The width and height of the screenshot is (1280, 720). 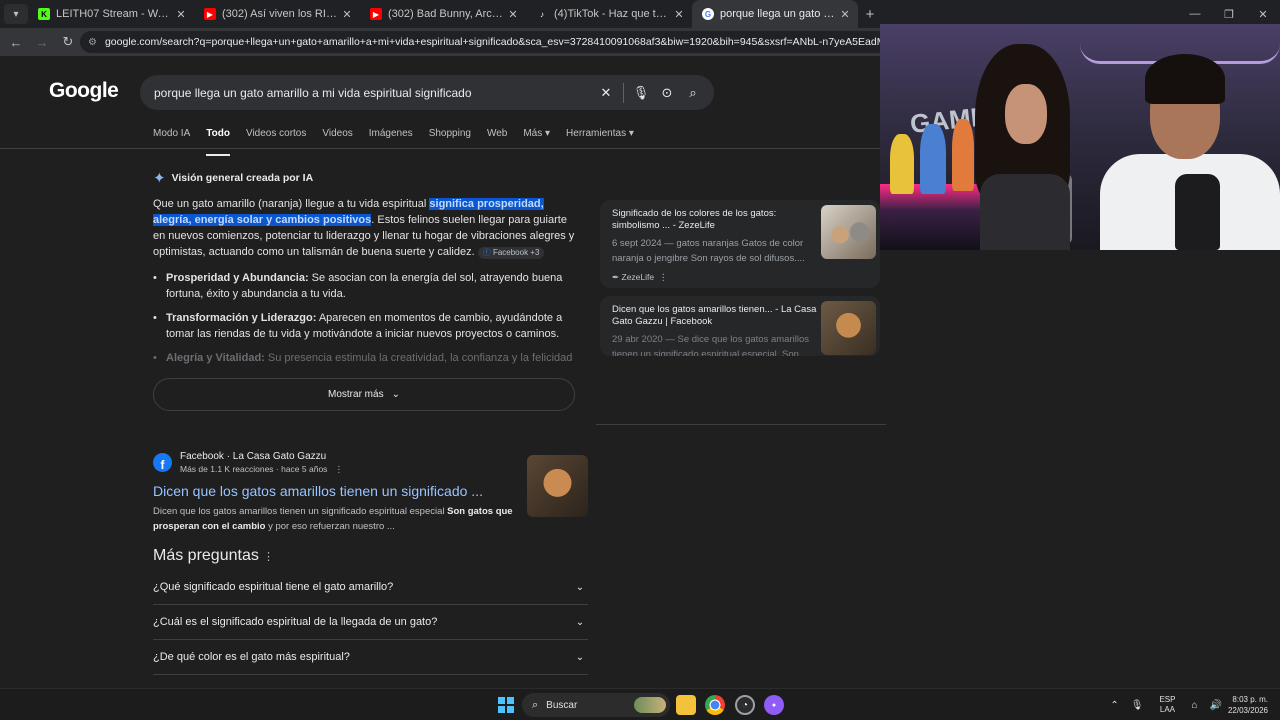 I want to click on back-button: ←, so click(x=16, y=42).